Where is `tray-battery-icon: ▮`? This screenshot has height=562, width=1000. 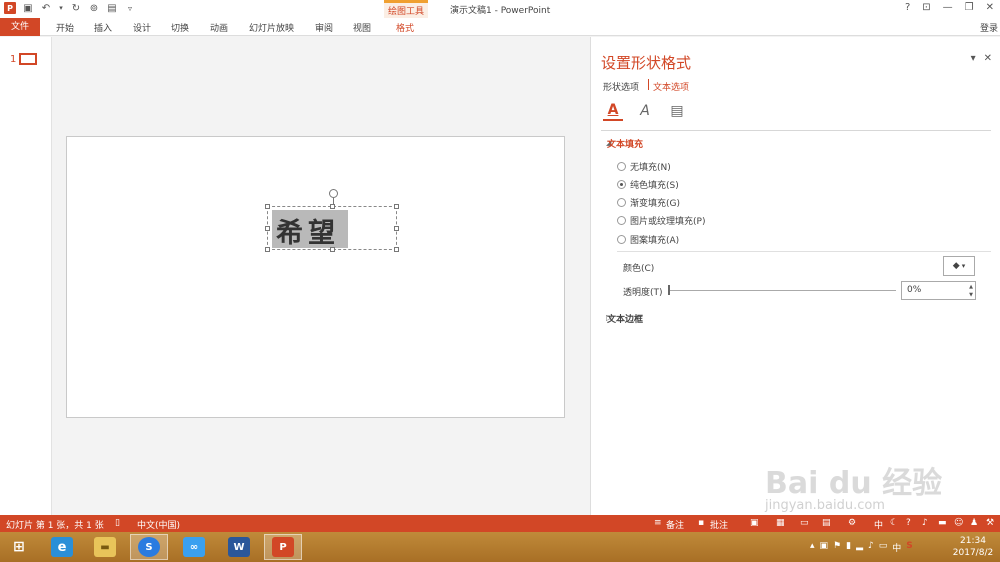
tray-battery-icon: ▮ is located at coordinates (848, 547).